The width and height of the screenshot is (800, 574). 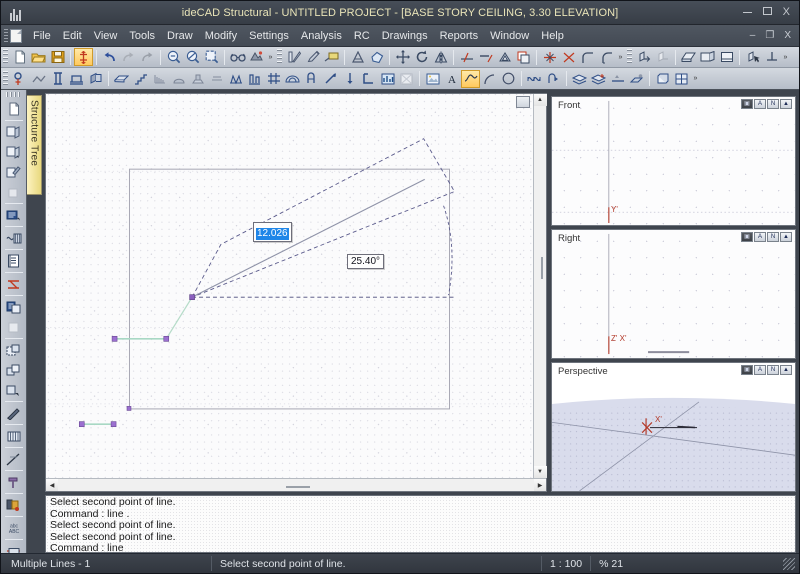 I want to click on chamfer-icon, so click(x=568, y=57).